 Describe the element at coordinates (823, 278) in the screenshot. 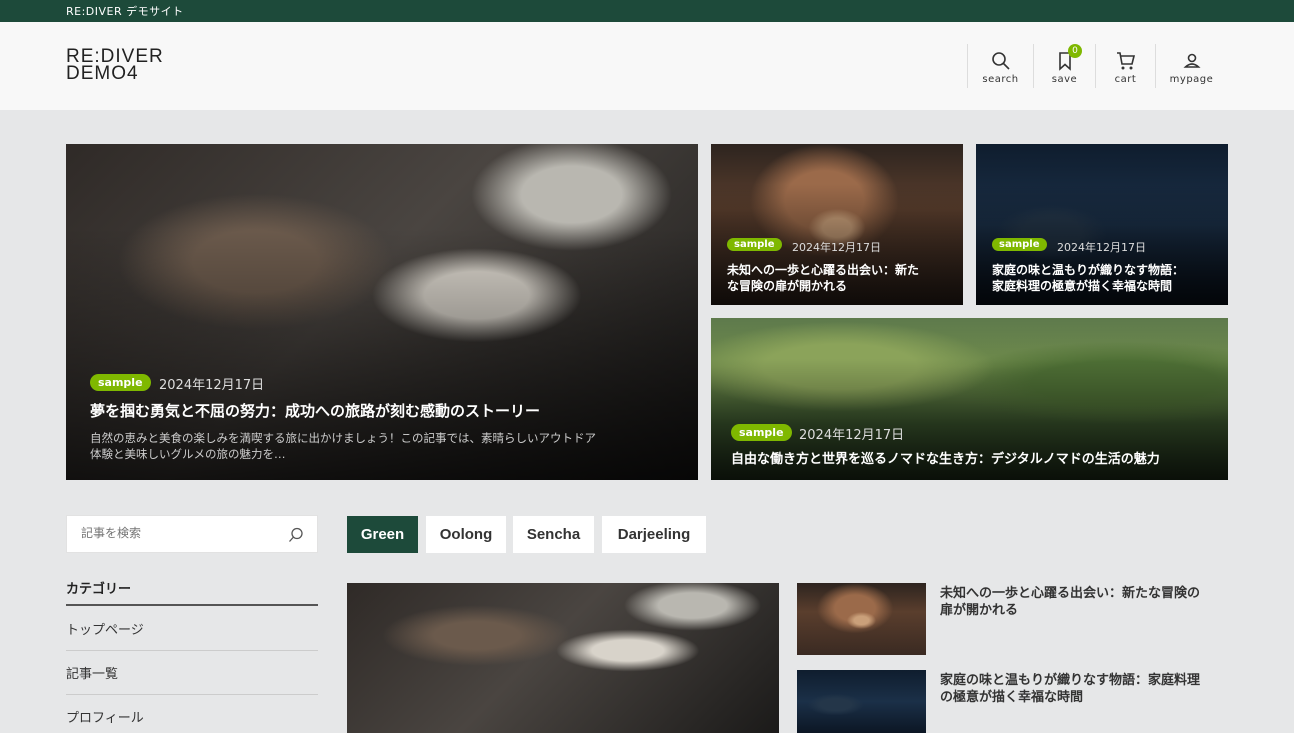

I see `post-title: 未知への一歩と心躍る出会い：新た な冒険の扉が開かれる` at that location.